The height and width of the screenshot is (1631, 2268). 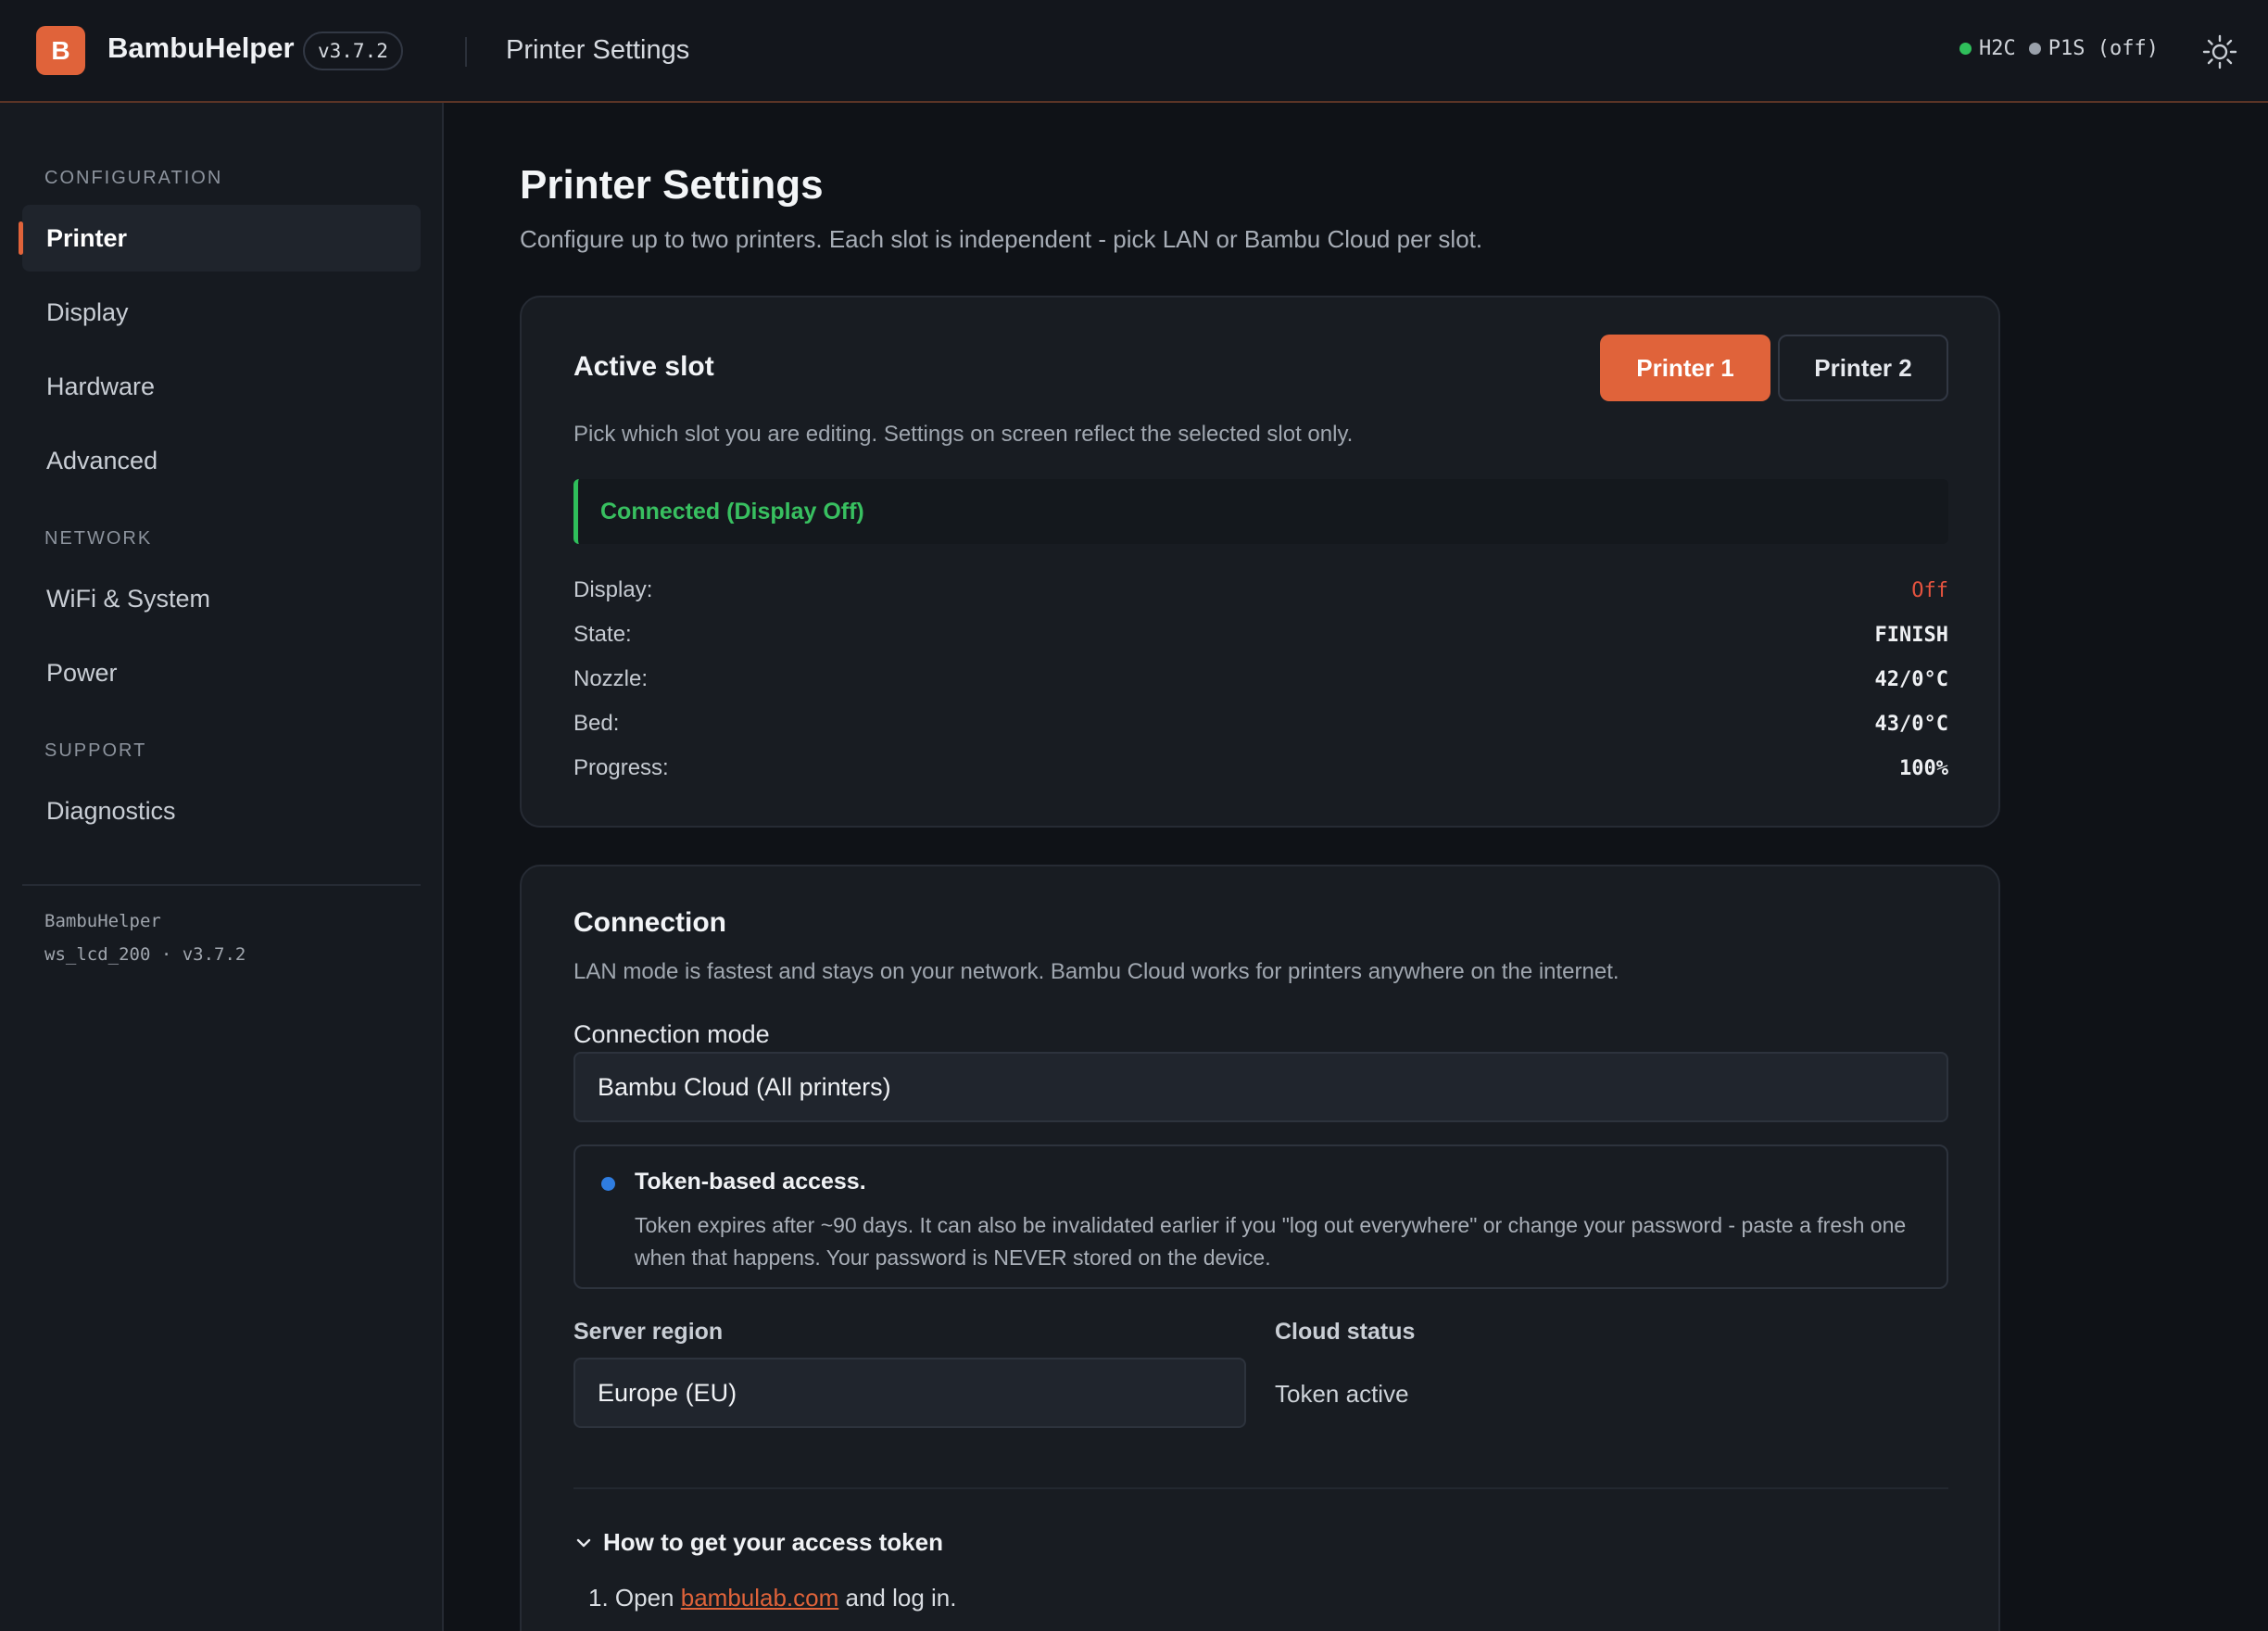 What do you see at coordinates (1260, 634) in the screenshot?
I see `status-row-state: State: FINISH` at bounding box center [1260, 634].